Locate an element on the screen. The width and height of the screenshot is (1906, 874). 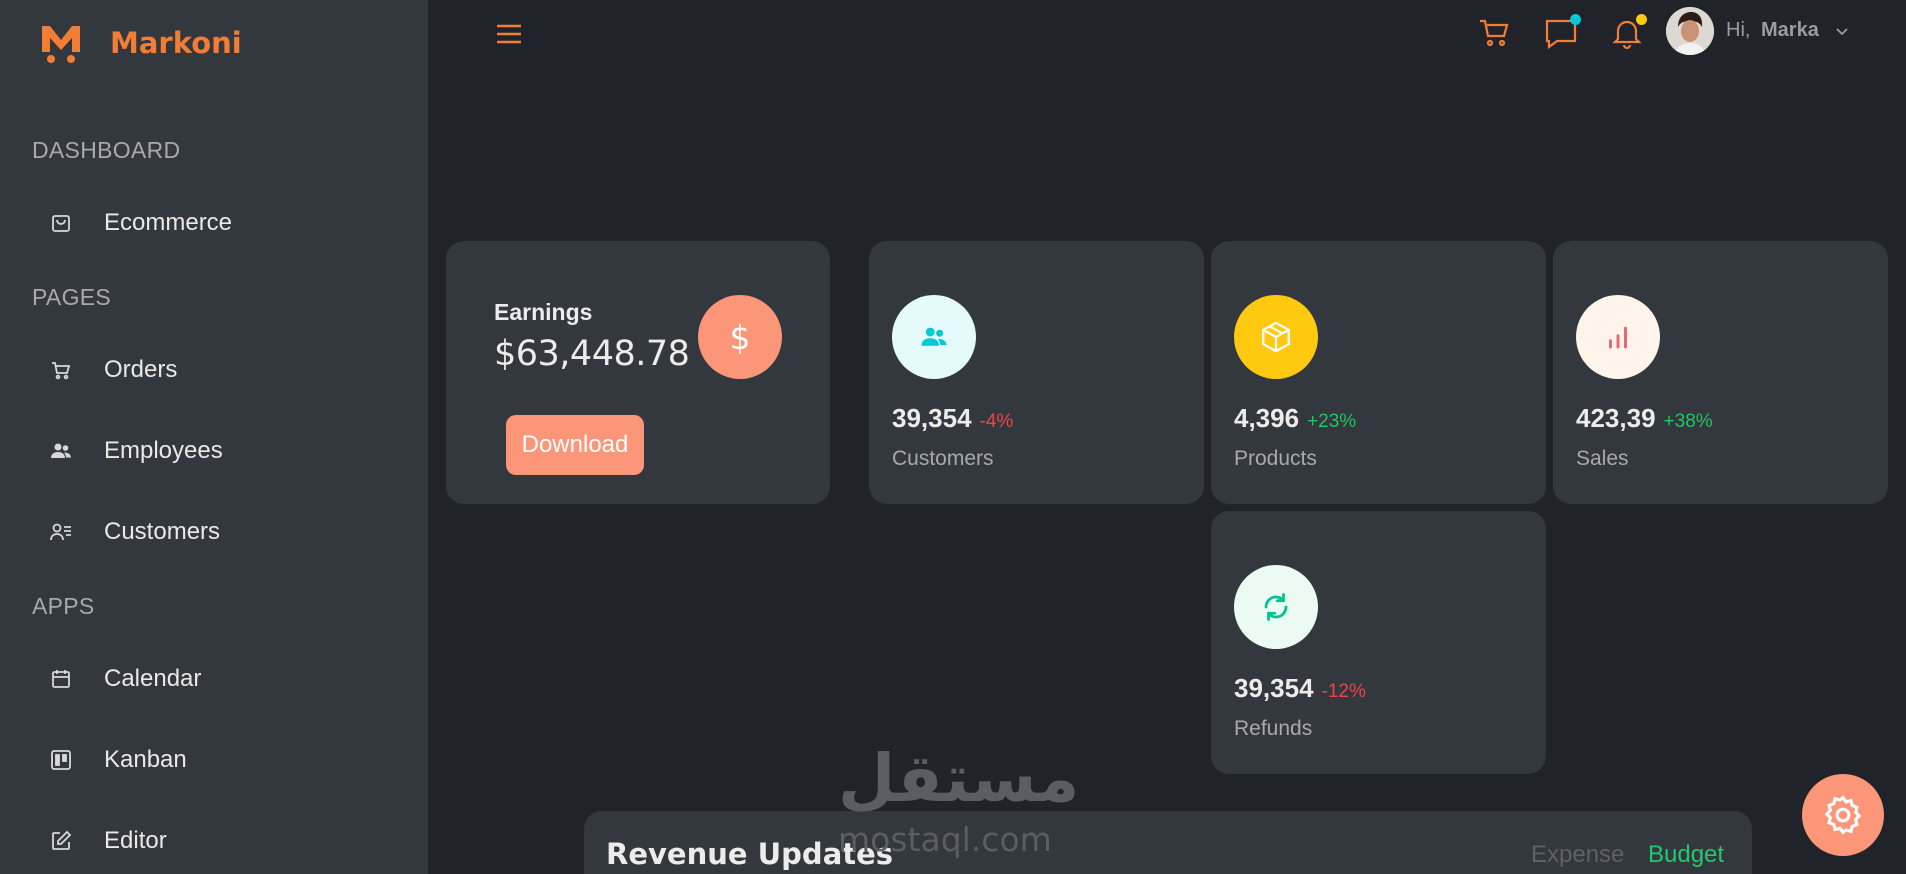
sidebar-item-editor: Editor is located at coordinates (107, 841).